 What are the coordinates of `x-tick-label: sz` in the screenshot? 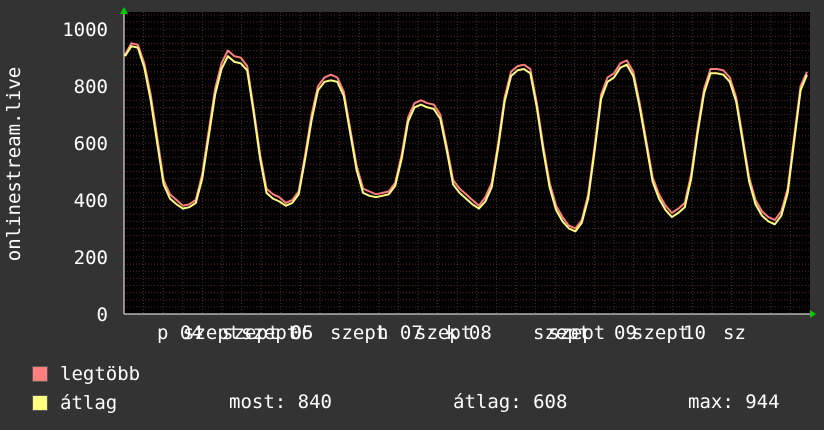 It's located at (734, 333).